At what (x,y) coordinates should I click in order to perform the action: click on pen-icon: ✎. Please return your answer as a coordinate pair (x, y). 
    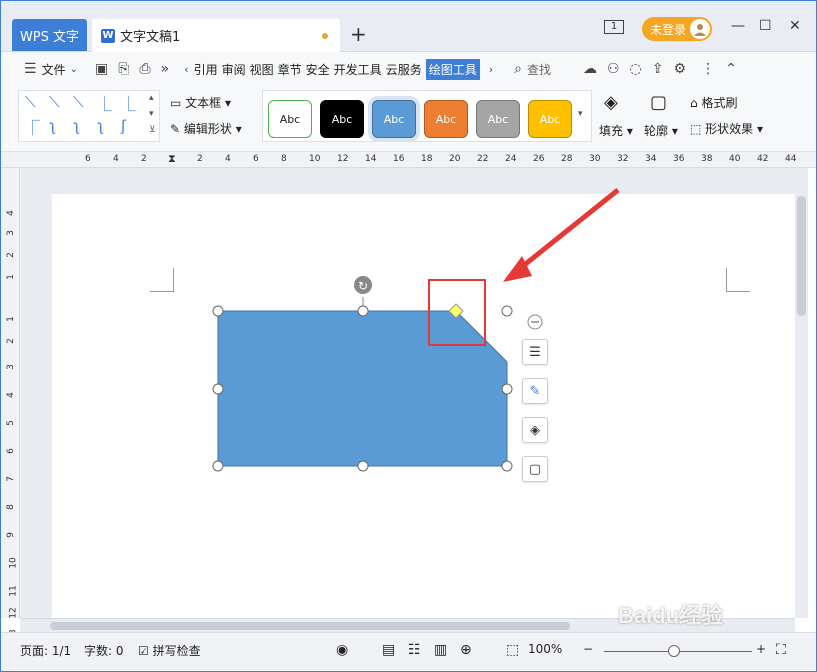
    Looking at the image, I should click on (535, 391).